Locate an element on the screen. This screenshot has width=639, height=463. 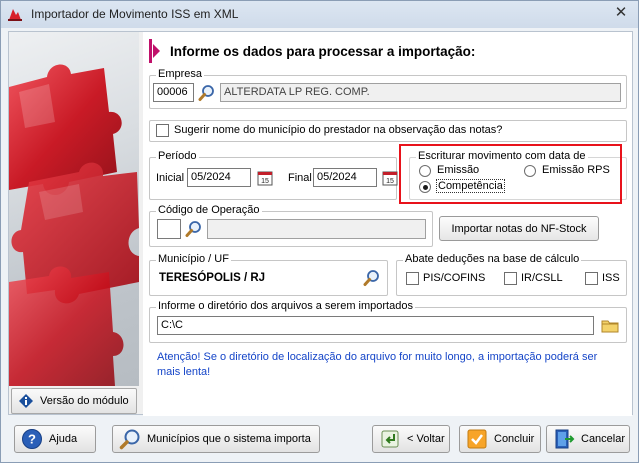
checkbox-ir-csll-label: IR/CSLL is located at coordinates (542, 278).